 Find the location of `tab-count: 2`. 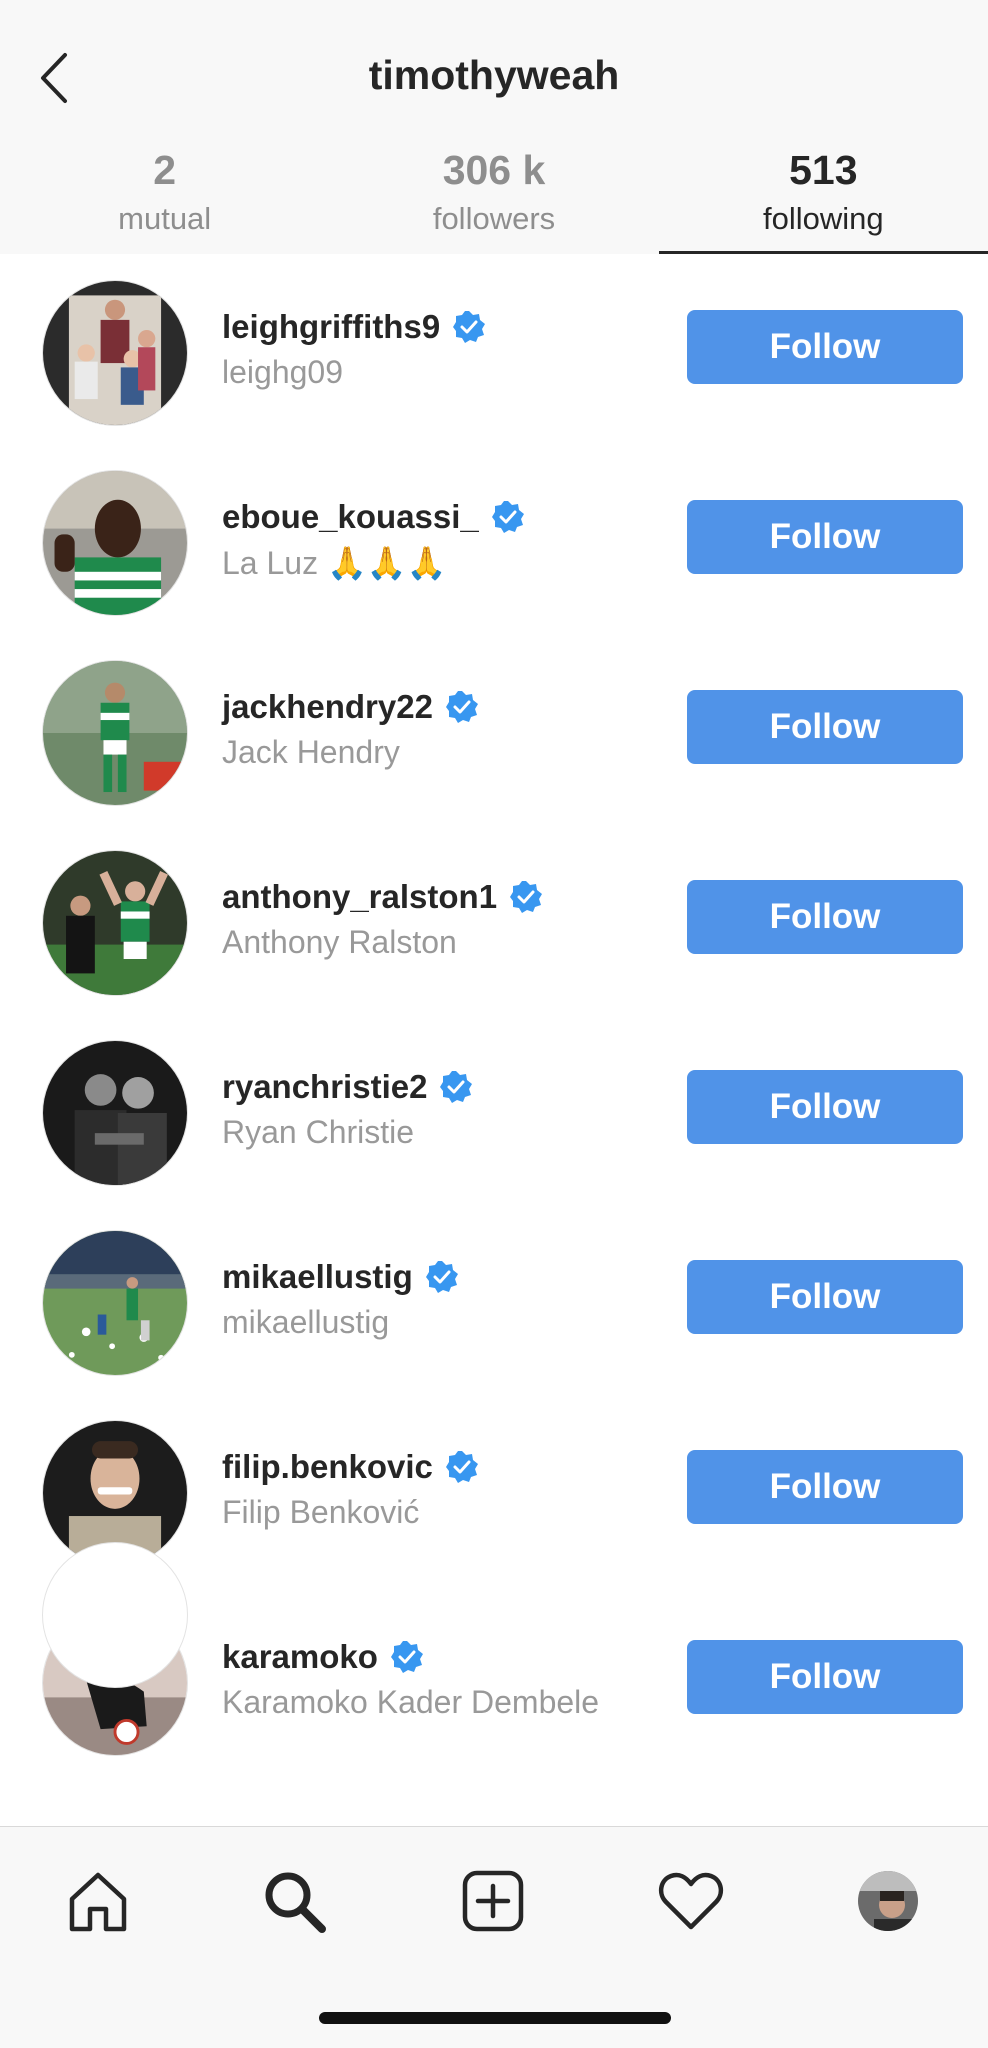

tab-count: 2 is located at coordinates (165, 170).